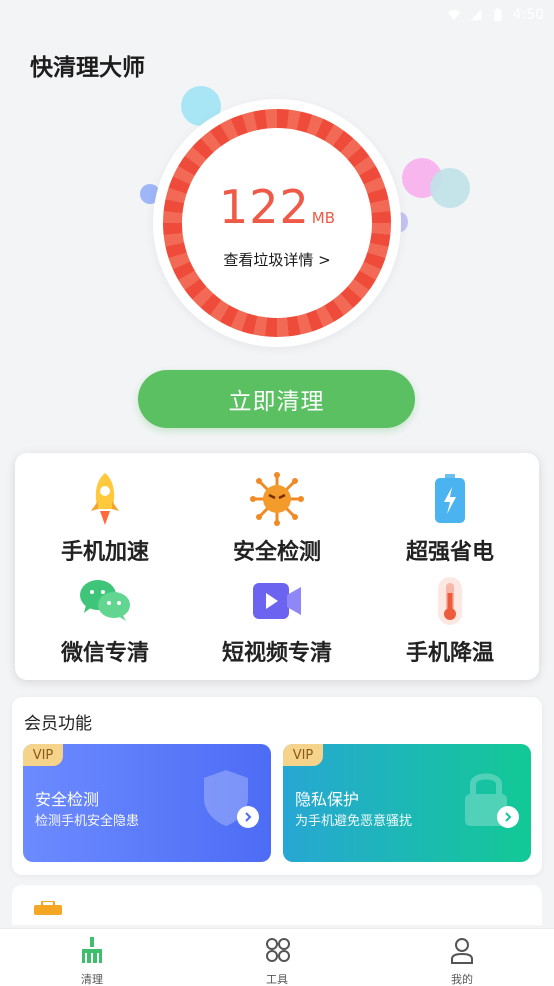 This screenshot has height=986, width=554. I want to click on nav-item-tools: 工具, so click(277, 960).